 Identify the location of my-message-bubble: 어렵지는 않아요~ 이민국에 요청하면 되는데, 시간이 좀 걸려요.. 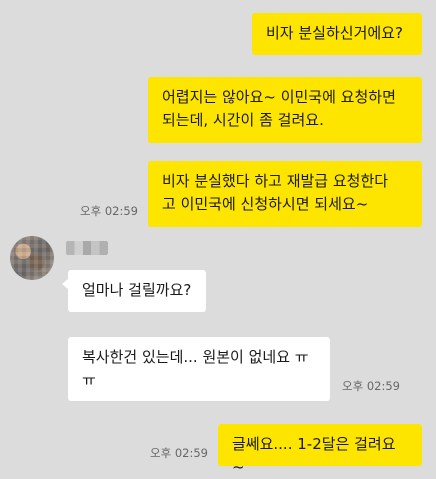
(285, 110).